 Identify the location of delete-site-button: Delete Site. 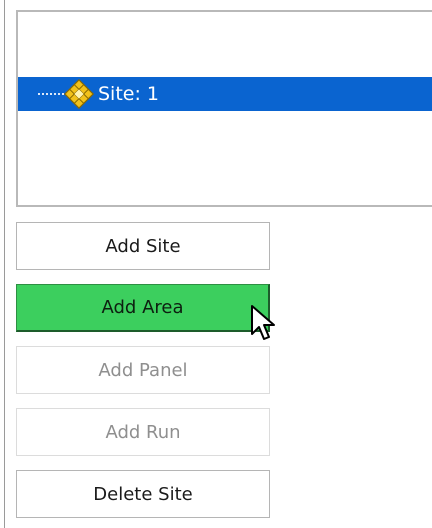
(143, 494).